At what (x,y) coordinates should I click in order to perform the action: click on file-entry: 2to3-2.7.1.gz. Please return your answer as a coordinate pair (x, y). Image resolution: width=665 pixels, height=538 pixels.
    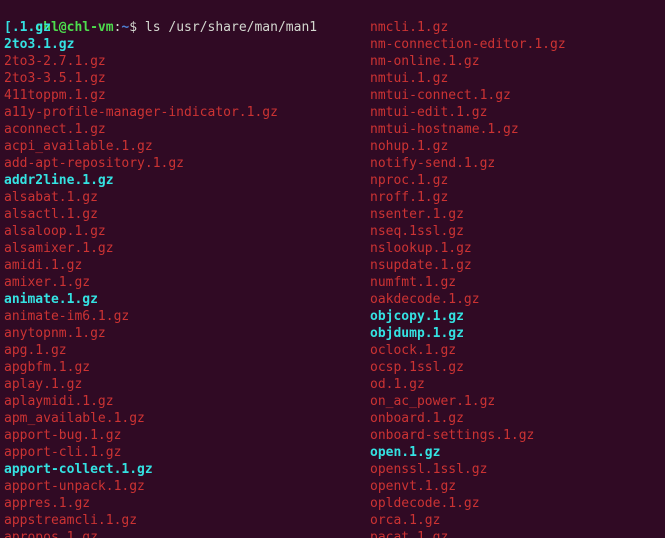
    Looking at the image, I should click on (55, 61).